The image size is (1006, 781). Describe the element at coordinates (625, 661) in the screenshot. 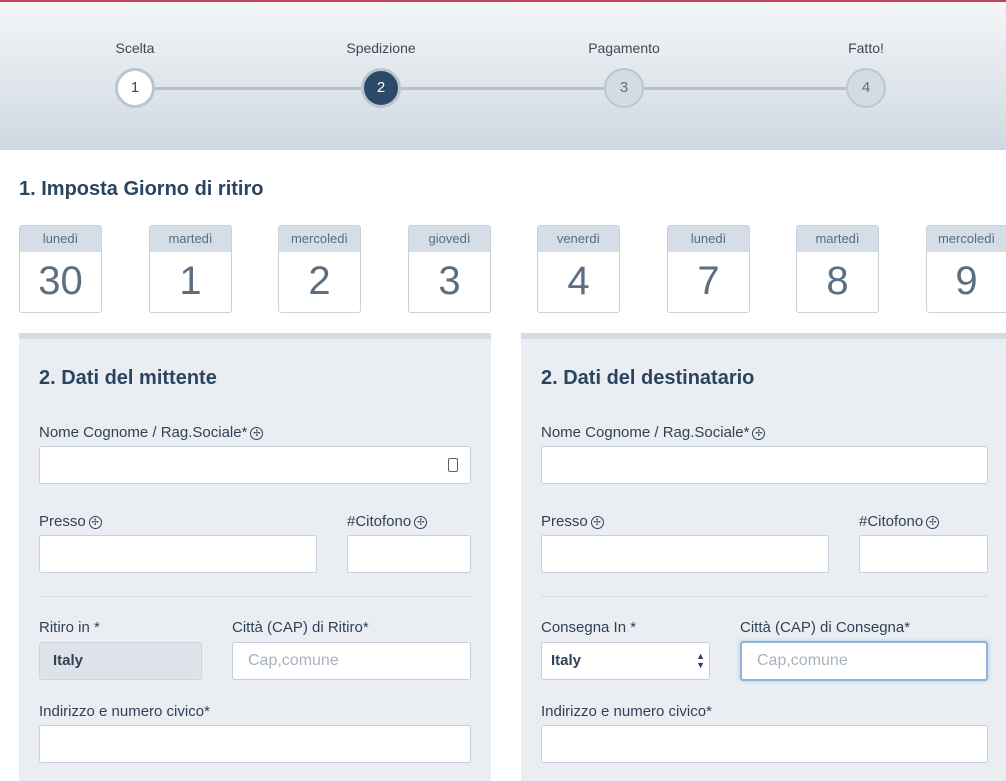

I see `recipient-country-select: Italy ▲ ▼` at that location.